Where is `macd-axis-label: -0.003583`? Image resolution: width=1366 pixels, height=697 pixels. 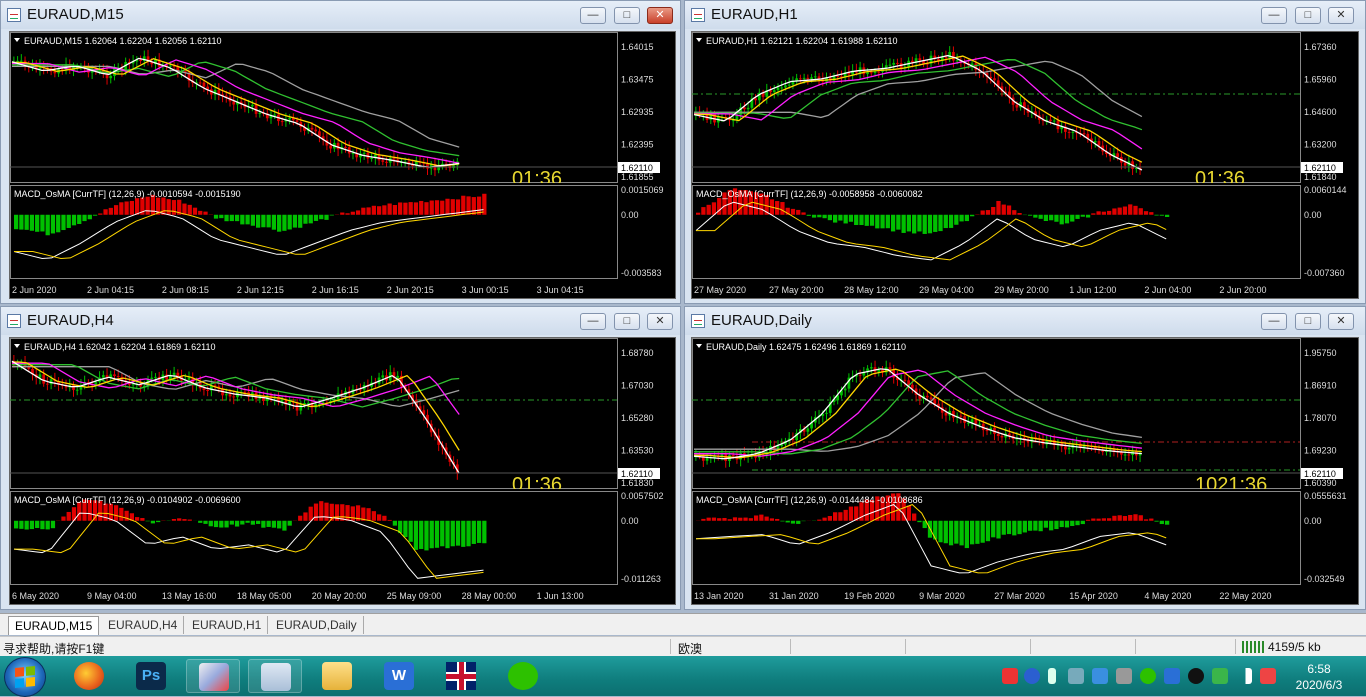
macd-axis-label: -0.003583 is located at coordinates (641, 273).